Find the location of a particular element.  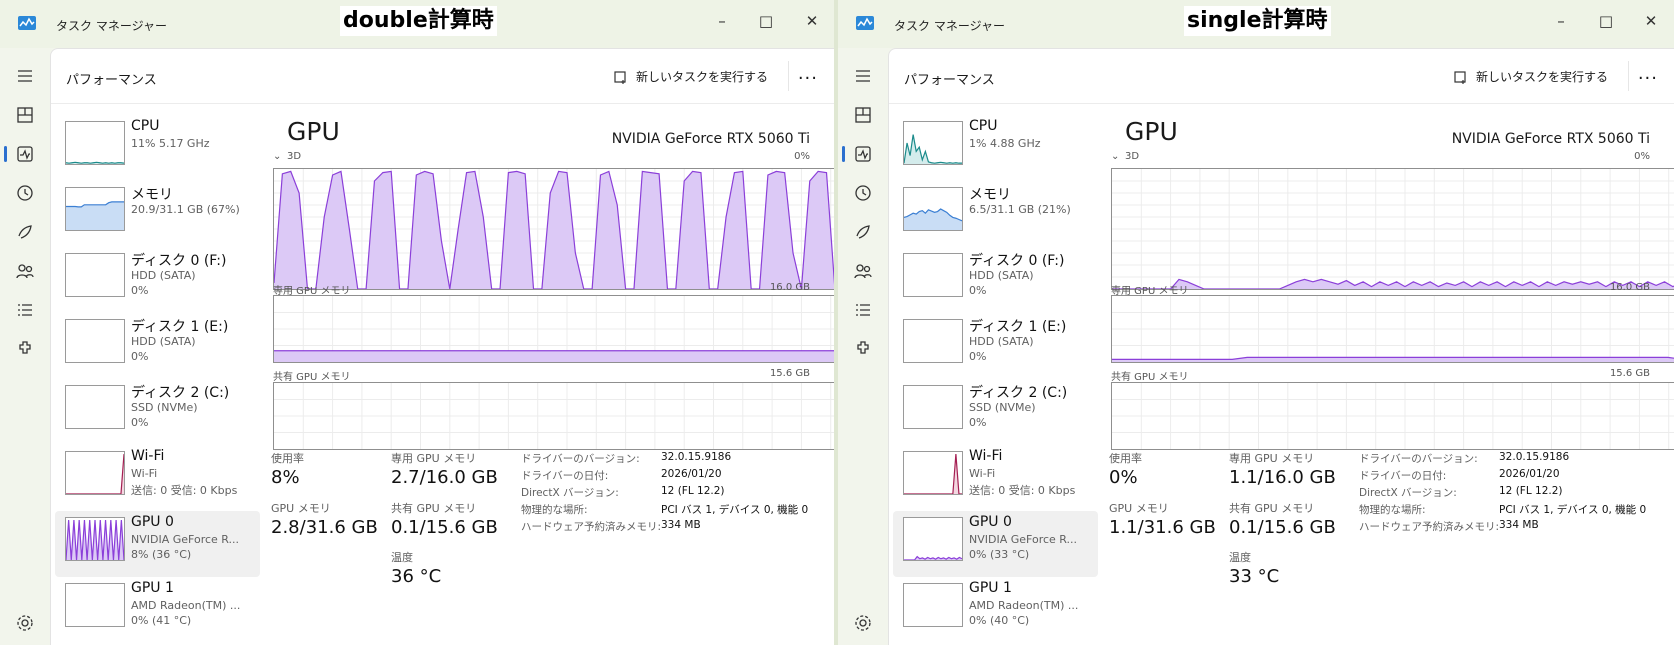

resource-name: メモリ is located at coordinates (990, 195).